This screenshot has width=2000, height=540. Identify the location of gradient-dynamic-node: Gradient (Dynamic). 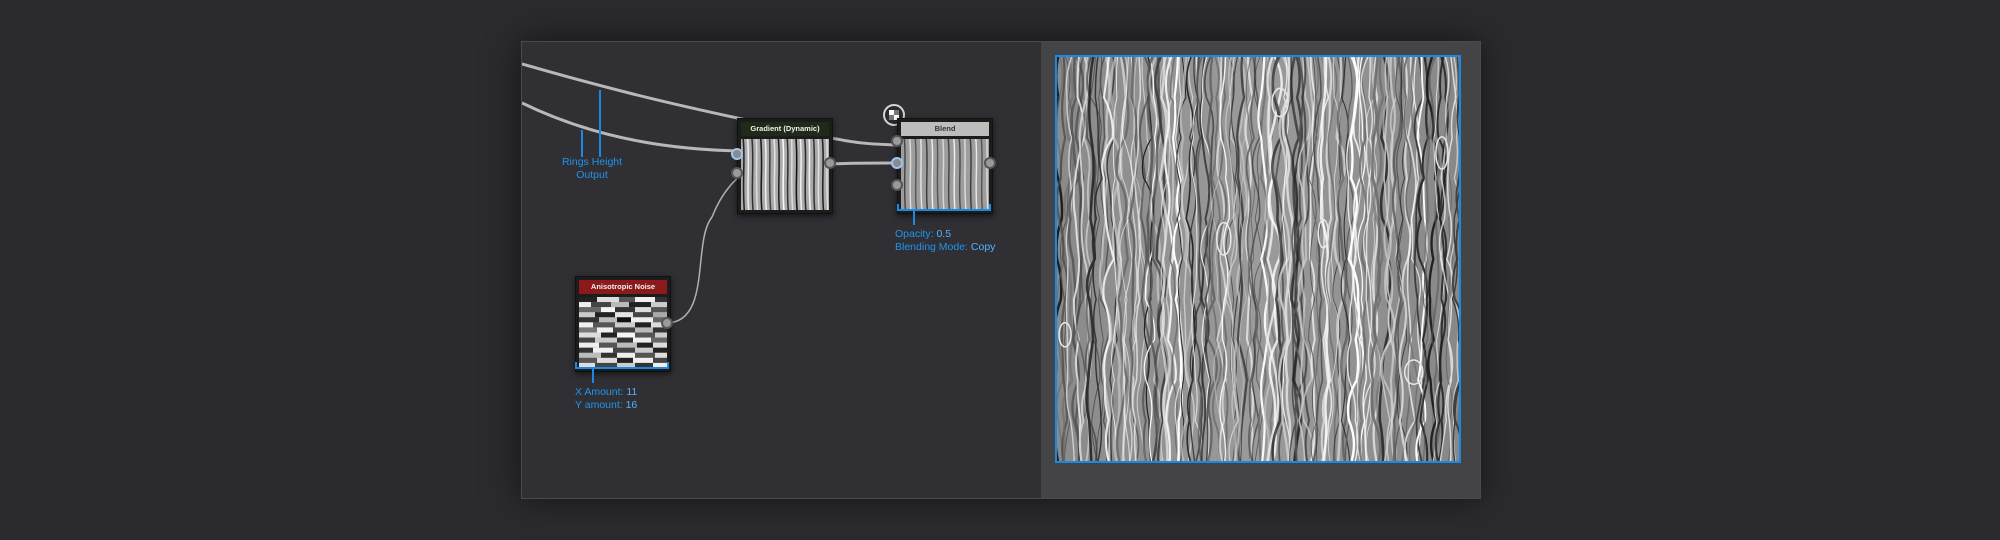
(785, 166).